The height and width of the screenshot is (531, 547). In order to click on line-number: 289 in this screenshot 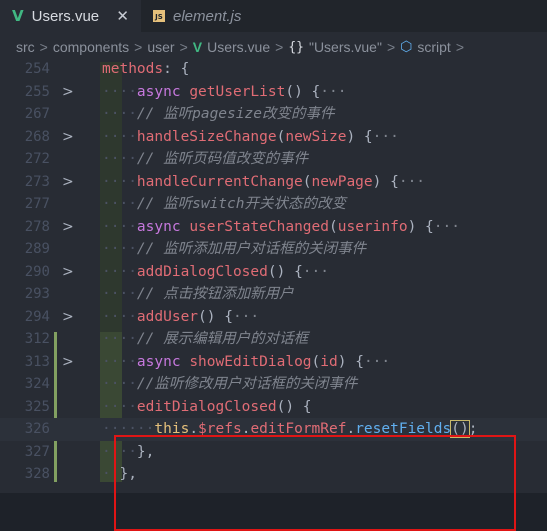, I will do `click(37, 249)`.